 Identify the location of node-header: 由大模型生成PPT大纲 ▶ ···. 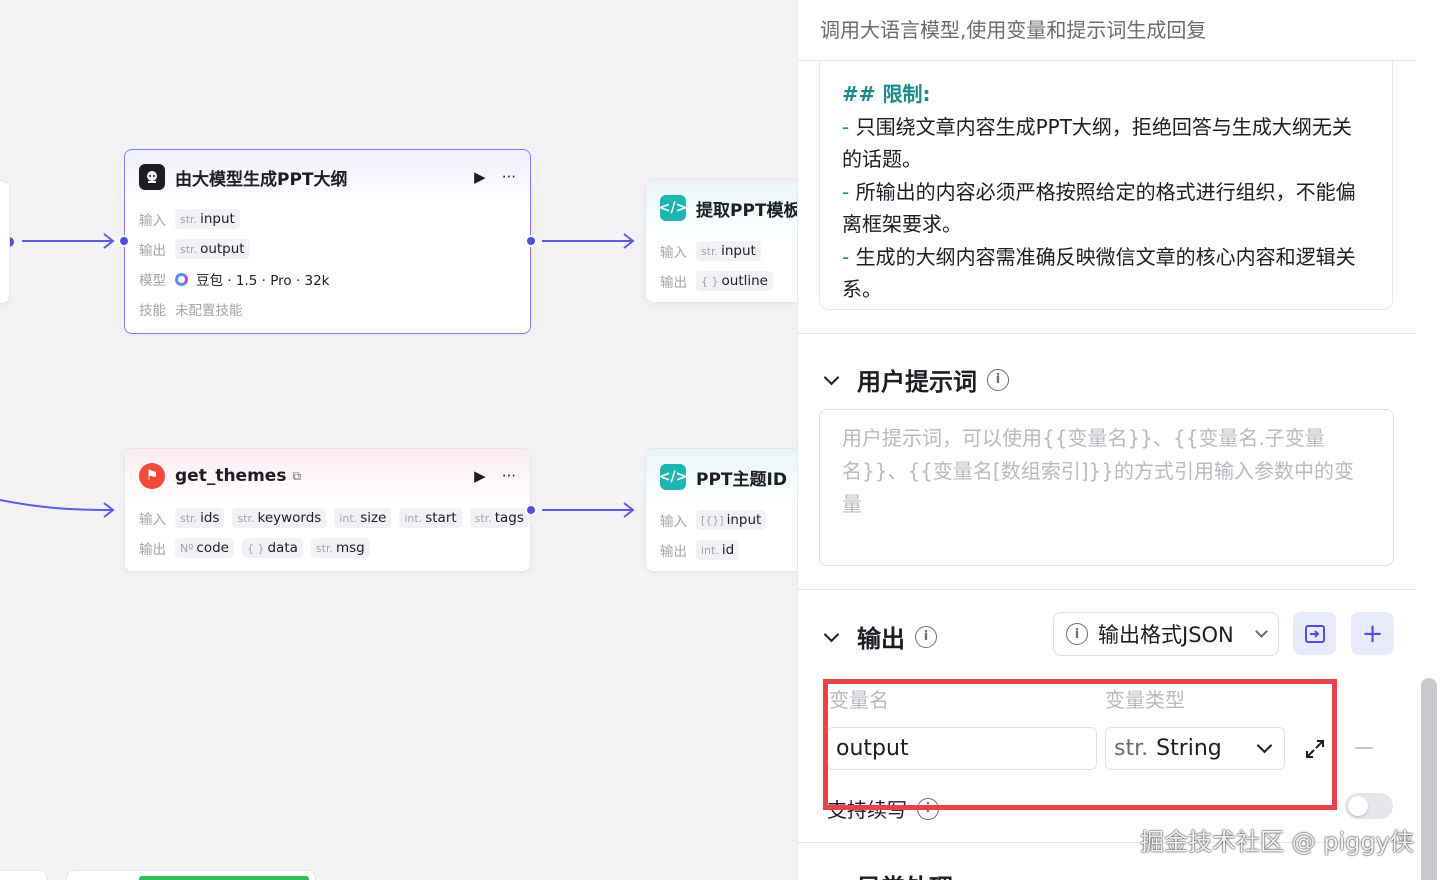
(327, 177).